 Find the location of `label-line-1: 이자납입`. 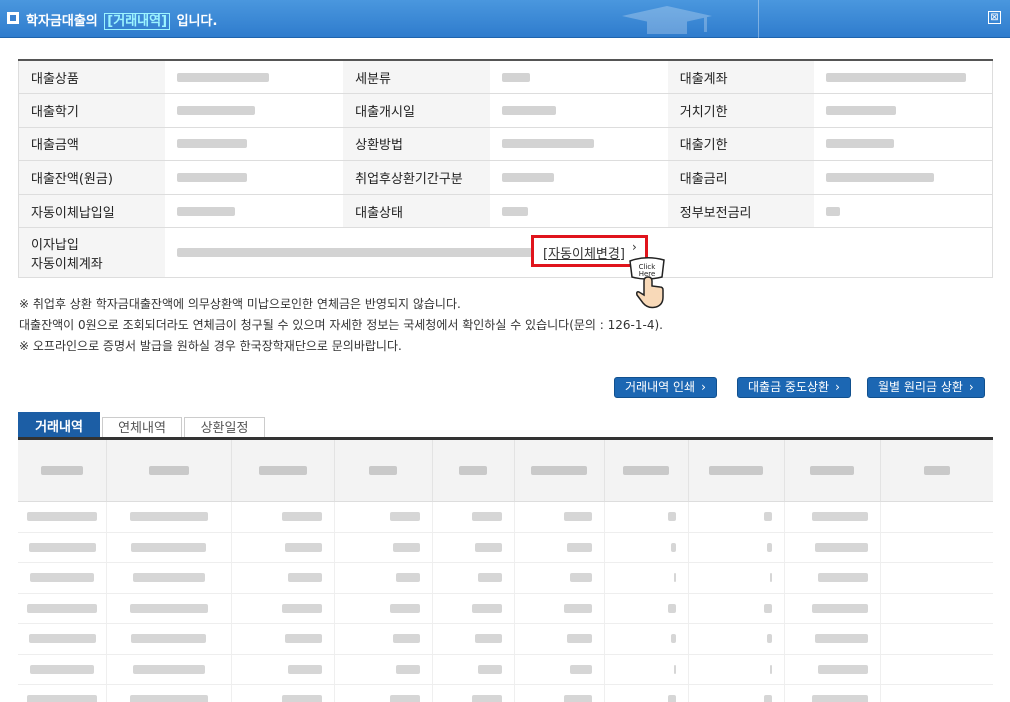

label-line-1: 이자납입 is located at coordinates (55, 245).